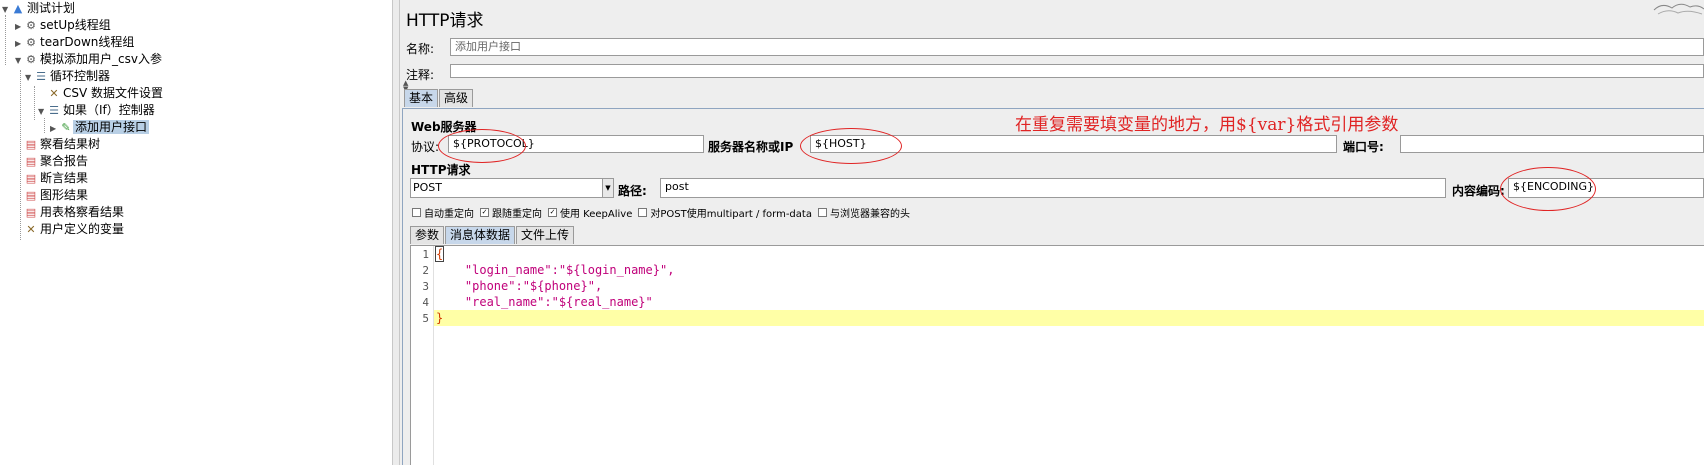  What do you see at coordinates (58, 144) in the screenshot?
I see `tree-item-view-results-tree: ▤ 察看结果树` at bounding box center [58, 144].